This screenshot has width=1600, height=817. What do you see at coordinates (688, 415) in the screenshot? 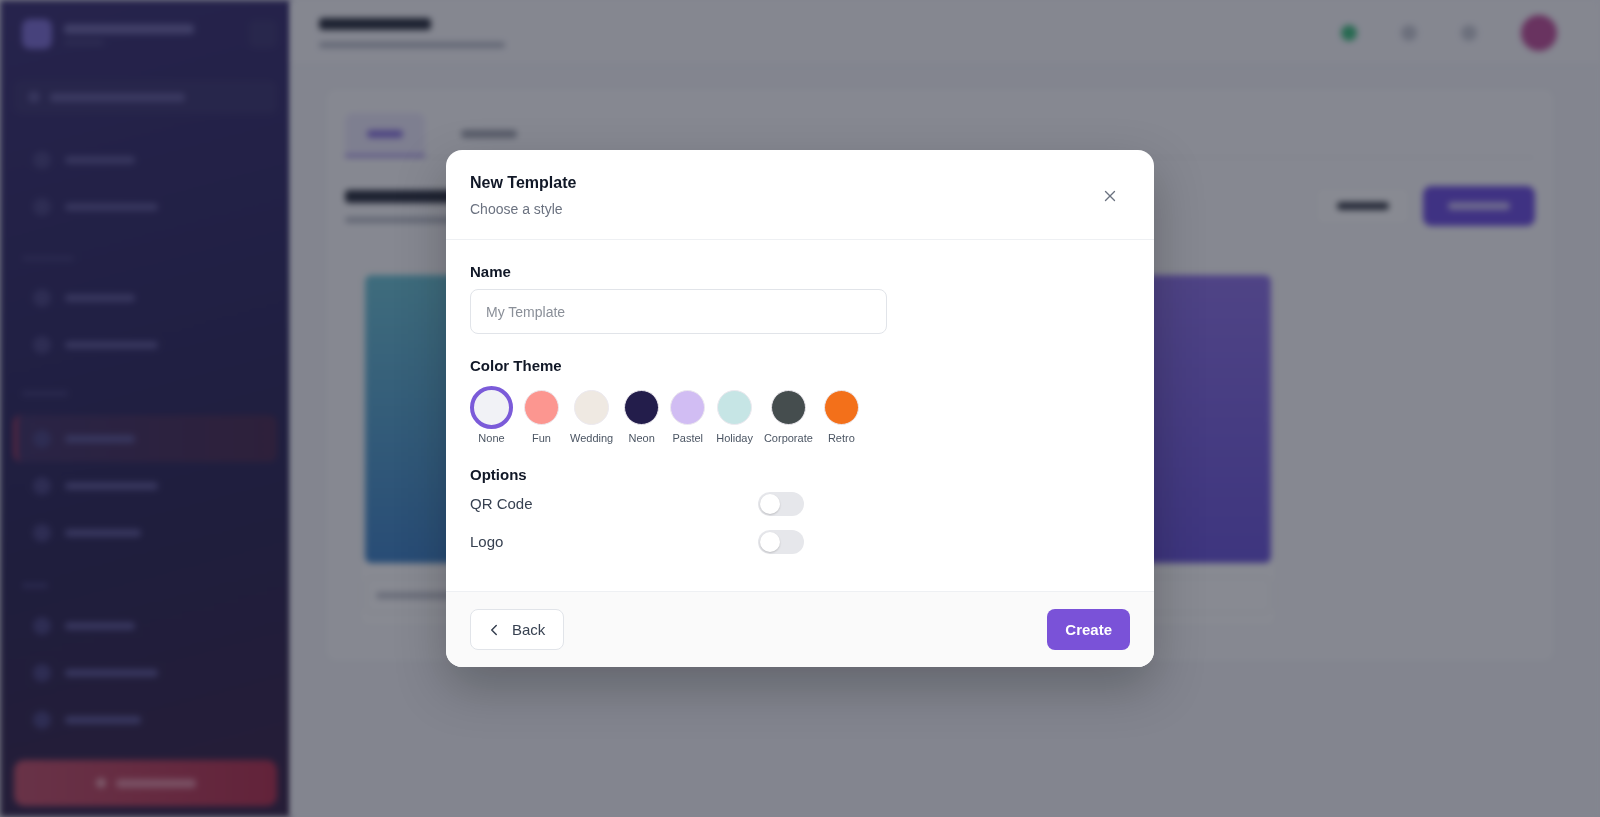
I see `theme-option: Pastel` at bounding box center [688, 415].